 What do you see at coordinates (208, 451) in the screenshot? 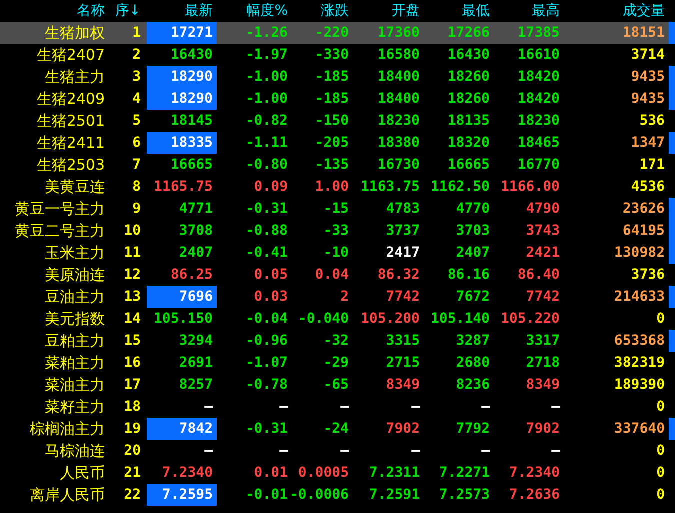
I see `table-cell: —` at bounding box center [208, 451].